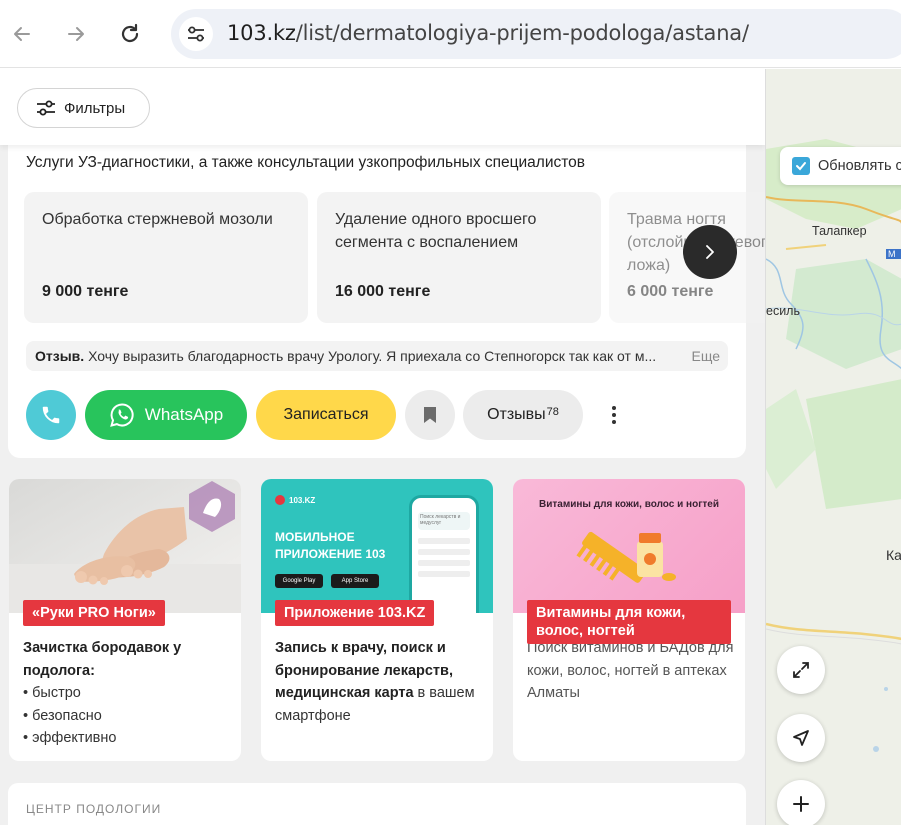  What do you see at coordinates (85, 291) in the screenshot?
I see `service-price: 9 000 тенге` at bounding box center [85, 291].